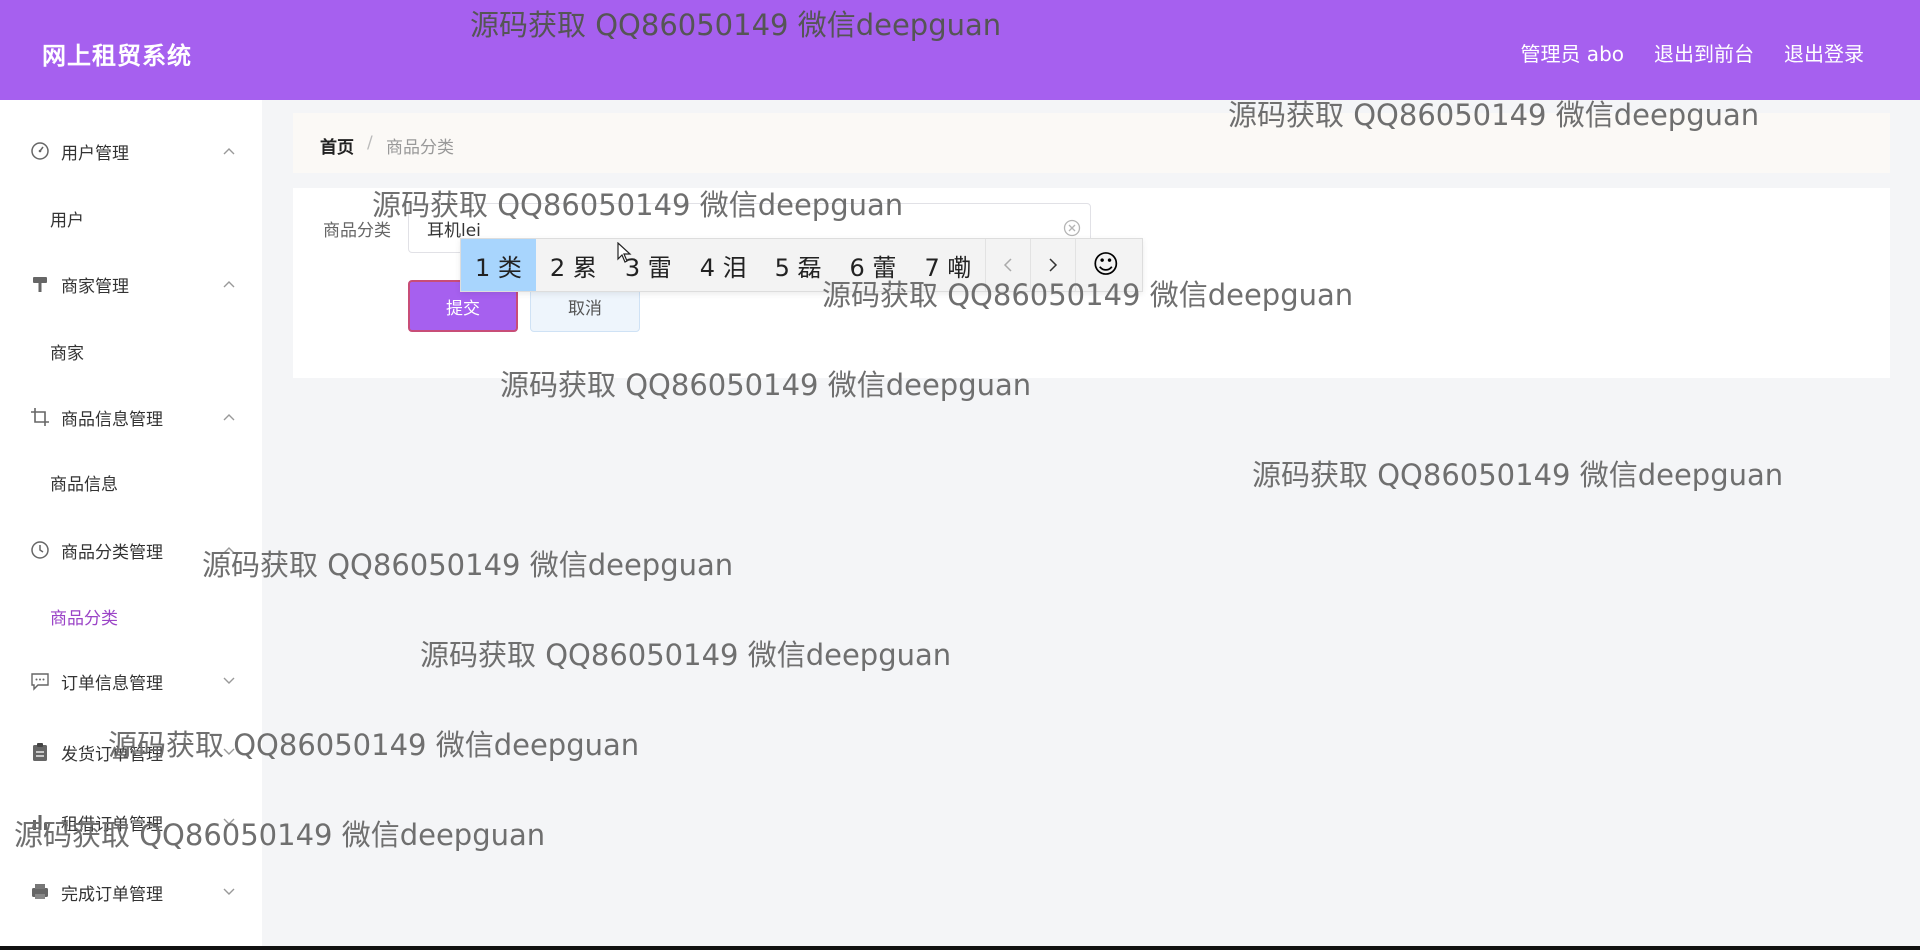  Describe the element at coordinates (625, 252) in the screenshot. I see `mouse-pointer-icon` at that location.